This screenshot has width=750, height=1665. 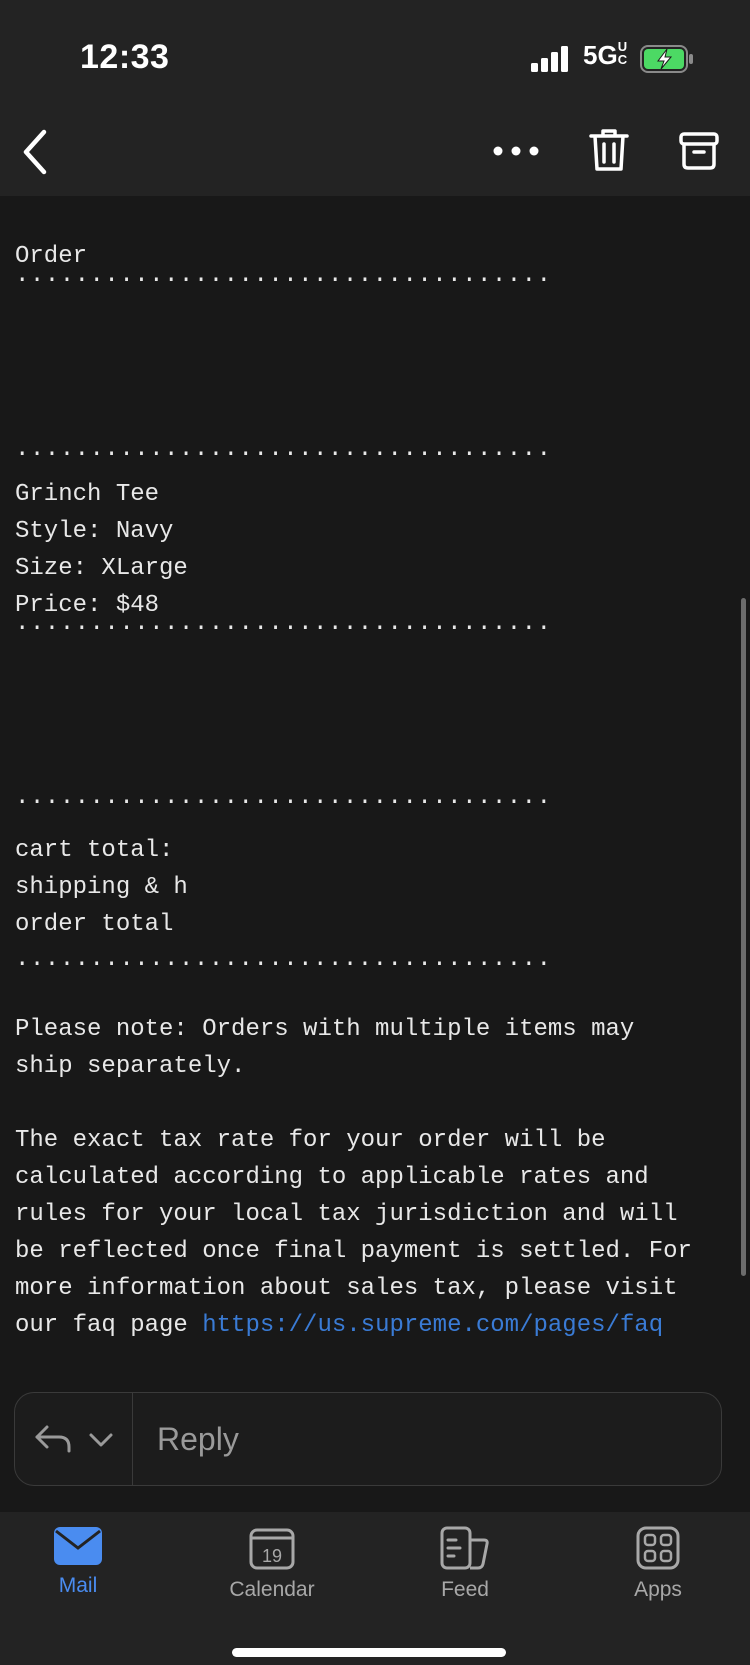 I want to click on item-name: Grinch Tee, so click(x=87, y=494).